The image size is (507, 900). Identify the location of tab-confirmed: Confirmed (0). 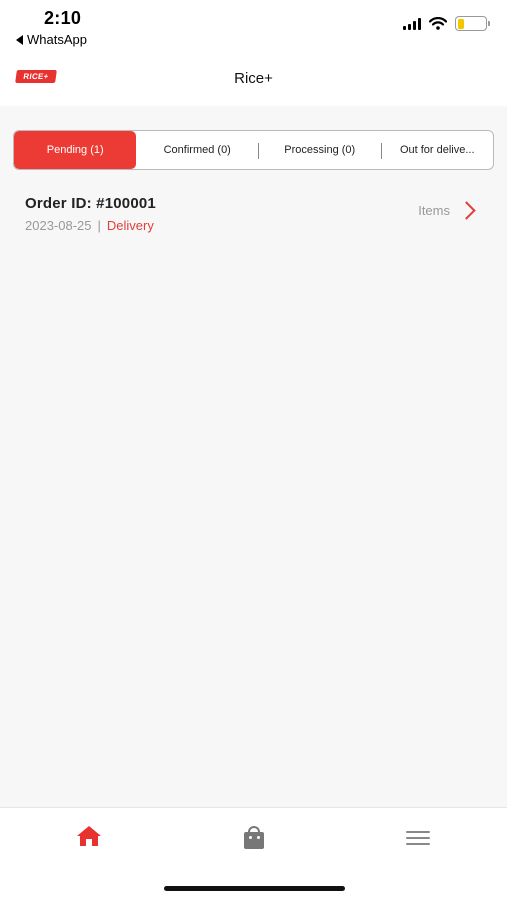
(197, 150).